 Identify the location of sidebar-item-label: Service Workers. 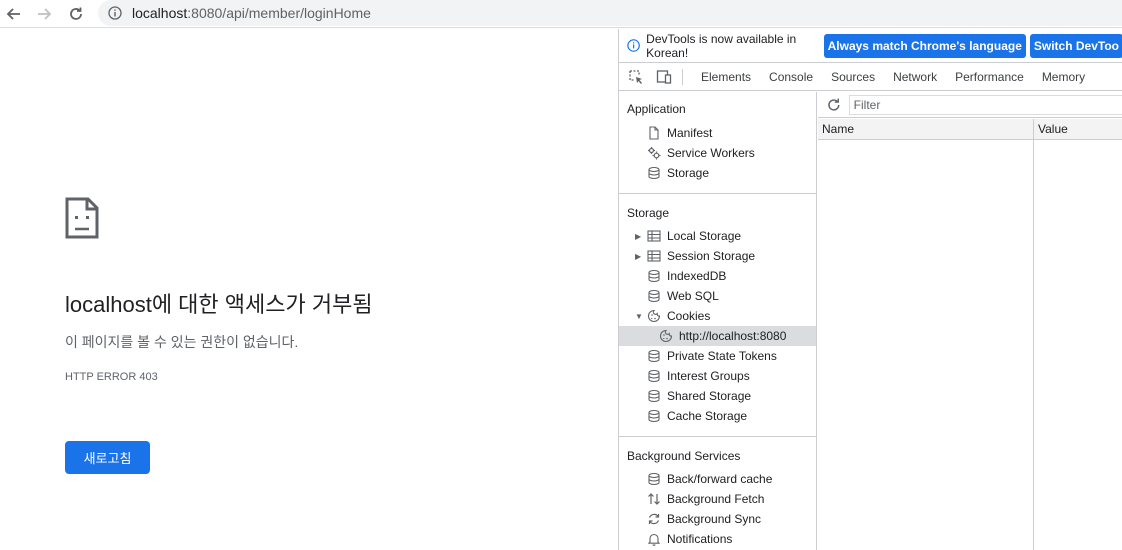
(711, 153).